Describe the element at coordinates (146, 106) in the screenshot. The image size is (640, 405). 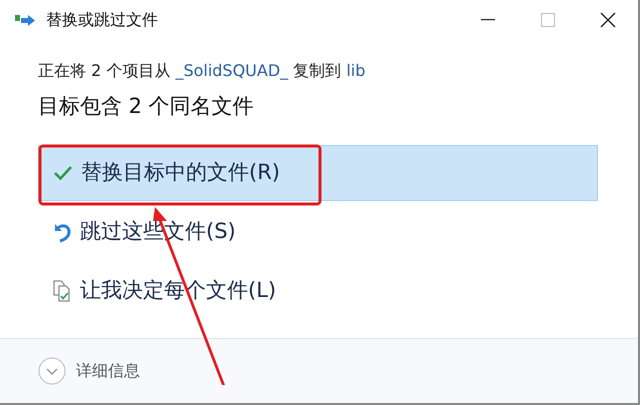
I see `conflict-heading: 目标包含 2 个同名文件` at that location.